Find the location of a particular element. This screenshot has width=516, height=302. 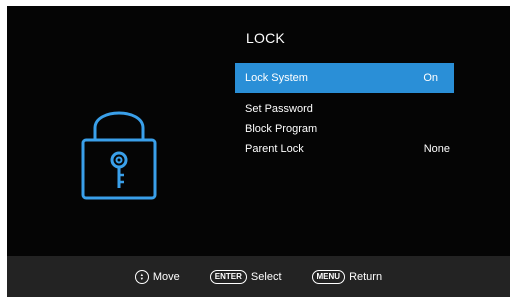

menu-item-label: Set Password is located at coordinates (279, 109).